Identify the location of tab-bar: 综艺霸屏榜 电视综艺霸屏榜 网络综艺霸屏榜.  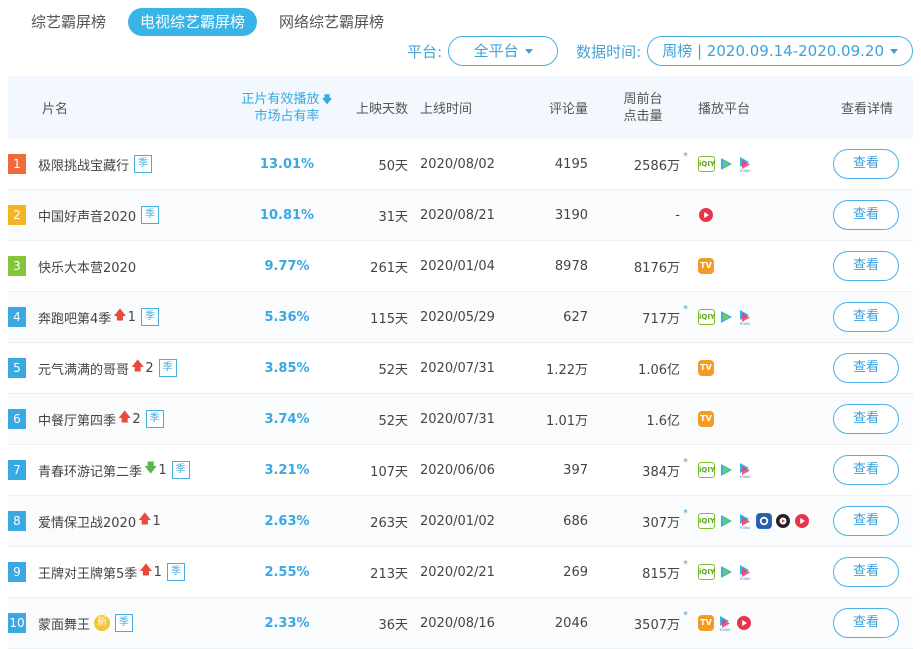
(199, 22).